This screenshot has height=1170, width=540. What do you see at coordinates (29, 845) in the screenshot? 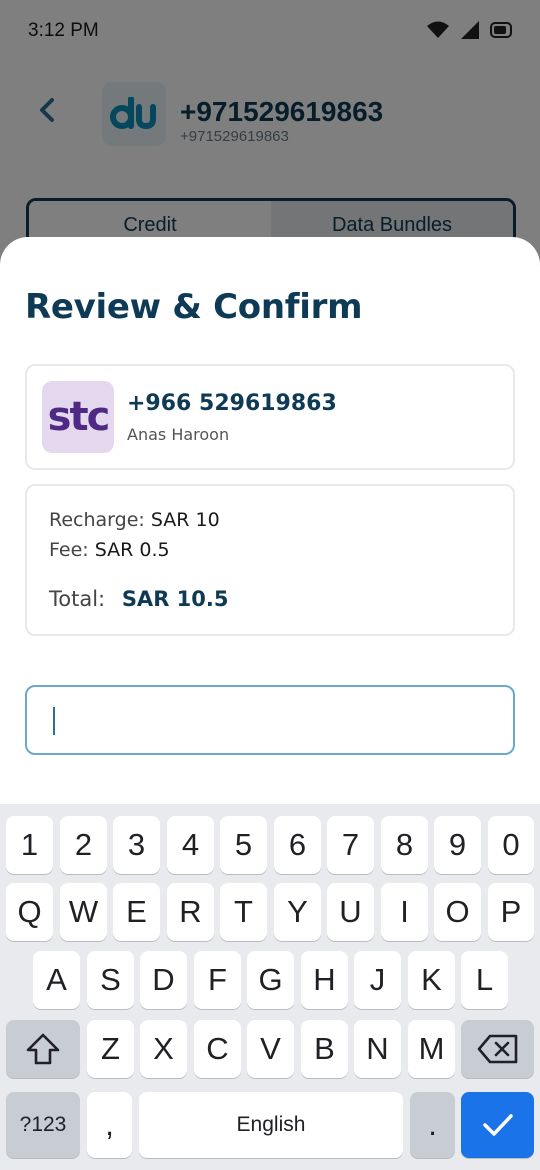
I see `key-1: 1` at bounding box center [29, 845].